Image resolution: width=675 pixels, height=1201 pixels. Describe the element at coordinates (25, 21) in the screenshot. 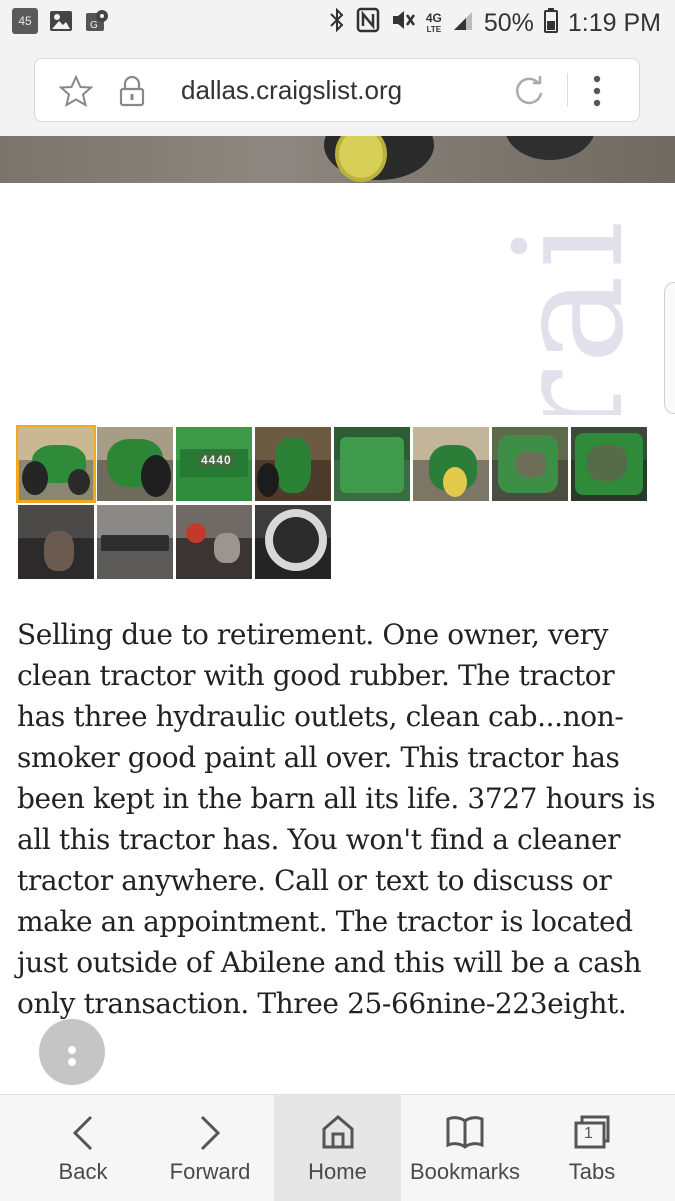

I see `notification-badge: 45` at that location.